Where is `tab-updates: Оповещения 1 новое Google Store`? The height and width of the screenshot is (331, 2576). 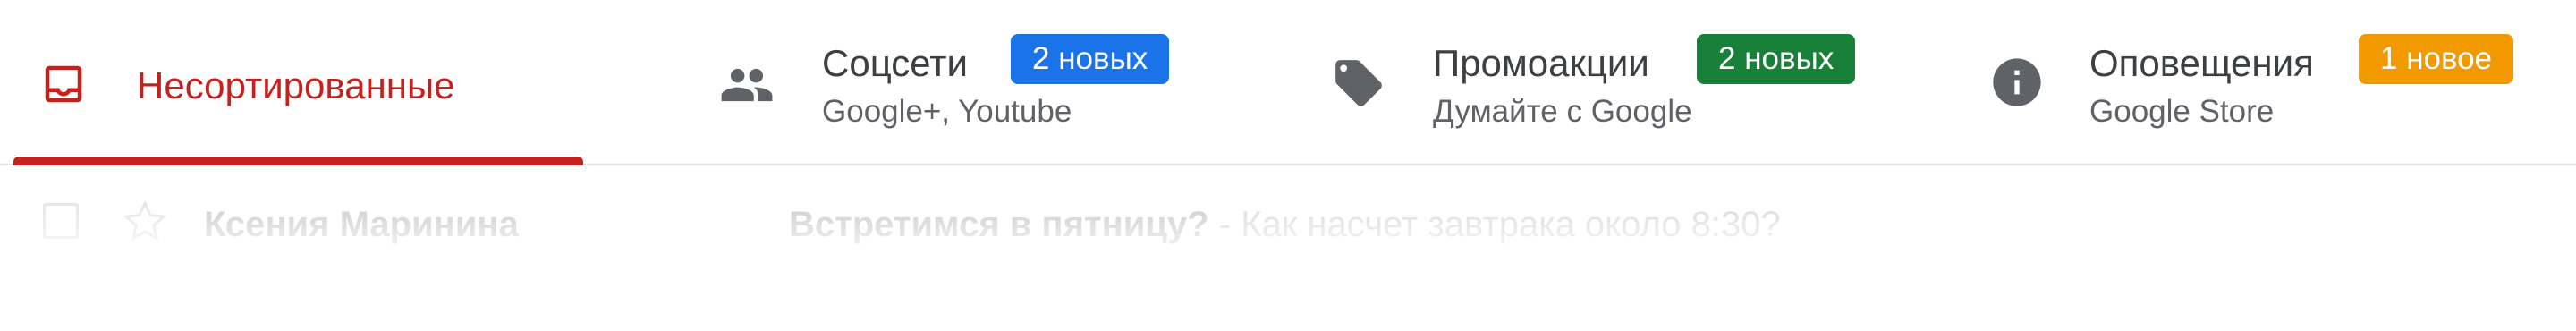
tab-updates: Оповещения 1 новое Google Store is located at coordinates (2276, 83).